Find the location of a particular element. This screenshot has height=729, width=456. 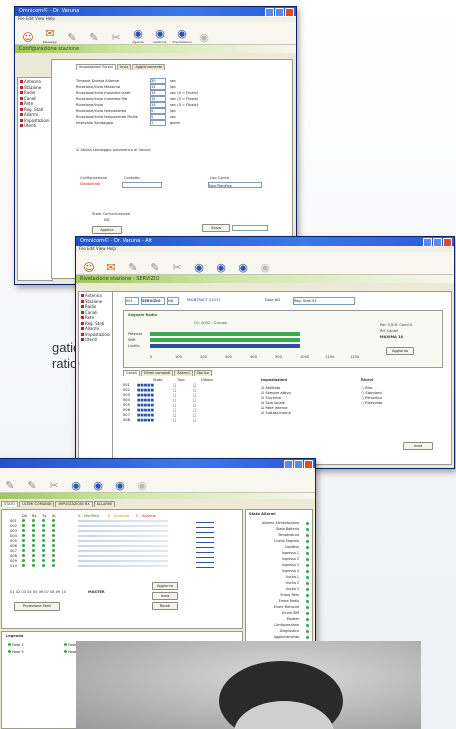

checkbox-label: Abilita sondaggio automatico al riavvio is located at coordinates (115, 150).